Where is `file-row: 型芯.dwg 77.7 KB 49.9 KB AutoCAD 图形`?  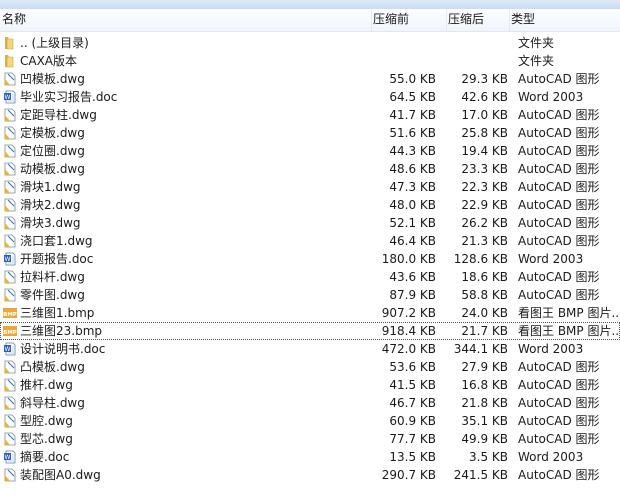
file-row: 型芯.dwg 77.7 KB 49.9 KB AutoCAD 图形 is located at coordinates (310, 439).